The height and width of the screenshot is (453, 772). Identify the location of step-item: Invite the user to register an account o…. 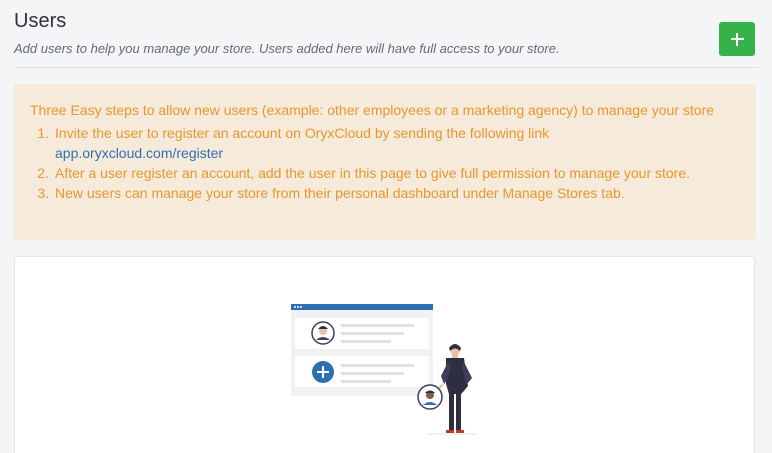
(396, 143).